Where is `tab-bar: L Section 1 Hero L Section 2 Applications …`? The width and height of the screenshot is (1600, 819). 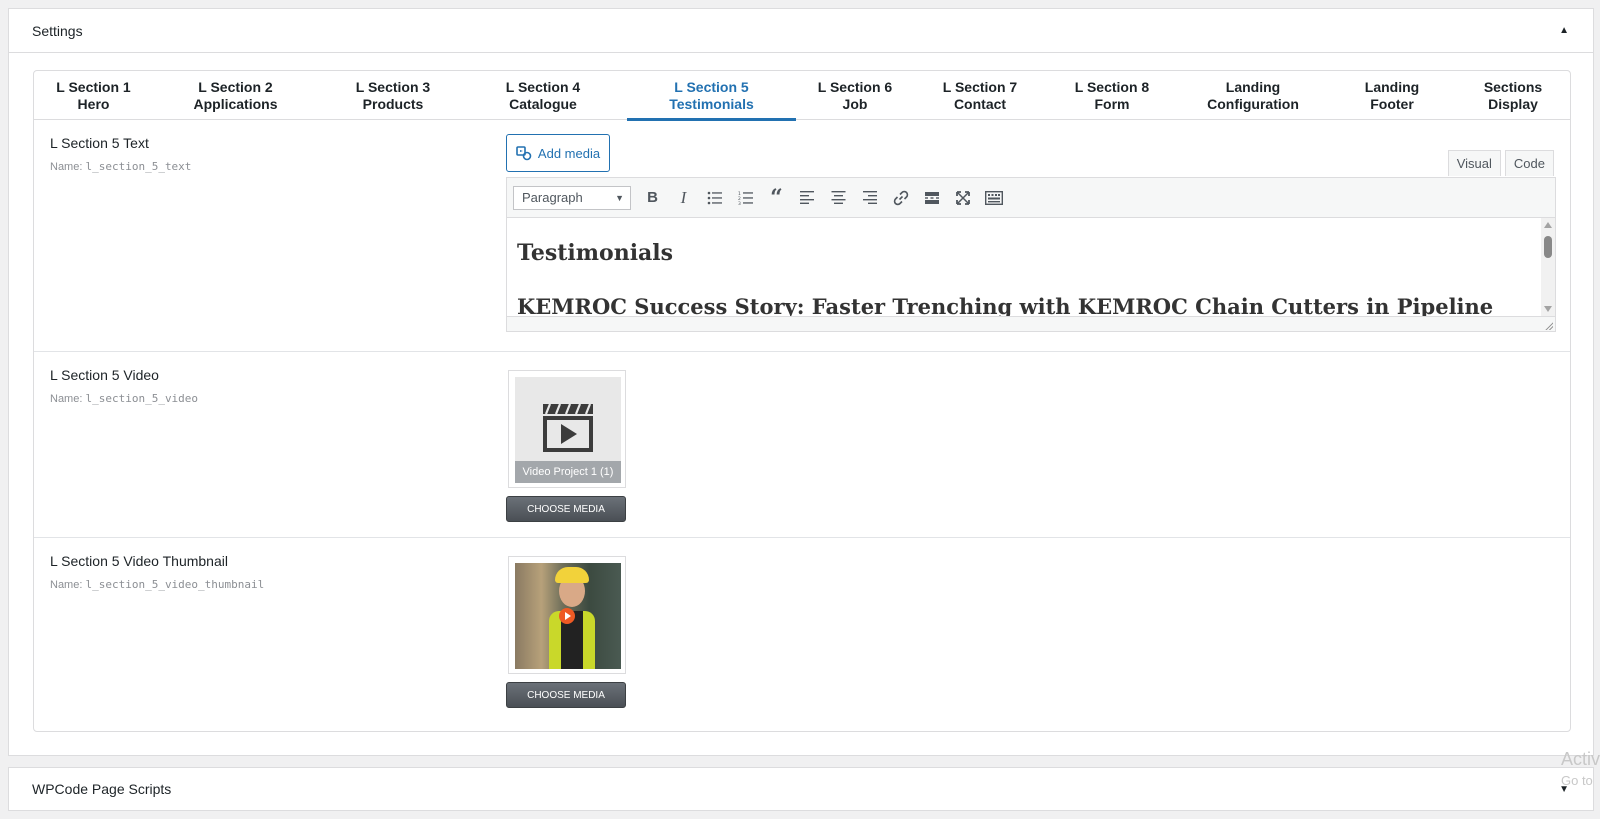 tab-bar: L Section 1 Hero L Section 2 Applications … is located at coordinates (802, 96).